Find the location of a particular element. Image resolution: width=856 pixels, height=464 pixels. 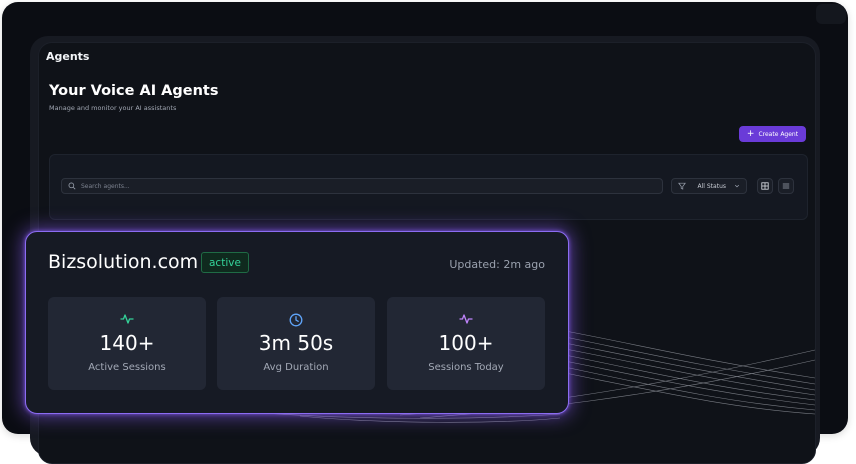

list-view-button is located at coordinates (786, 186).